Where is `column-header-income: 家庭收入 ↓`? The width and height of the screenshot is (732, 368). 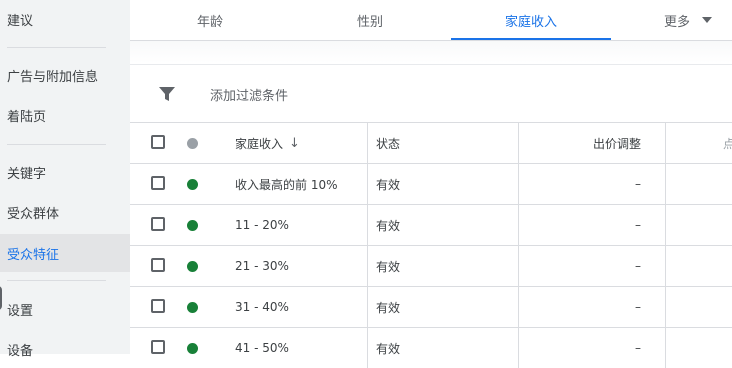
column-header-income: 家庭收入 ↓ is located at coordinates (300, 143).